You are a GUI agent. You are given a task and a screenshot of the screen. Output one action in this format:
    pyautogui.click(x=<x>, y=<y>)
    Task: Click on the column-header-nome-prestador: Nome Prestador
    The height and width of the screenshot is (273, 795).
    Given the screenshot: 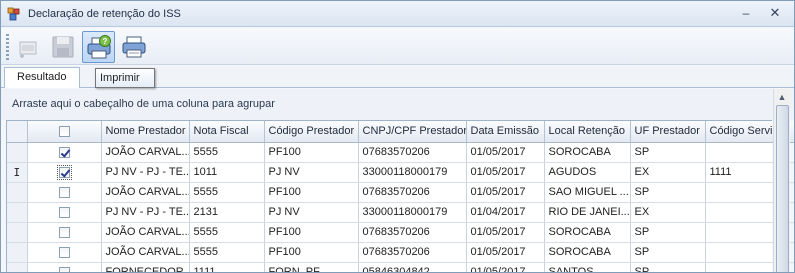 What is the action you would take?
    pyautogui.click(x=145, y=132)
    